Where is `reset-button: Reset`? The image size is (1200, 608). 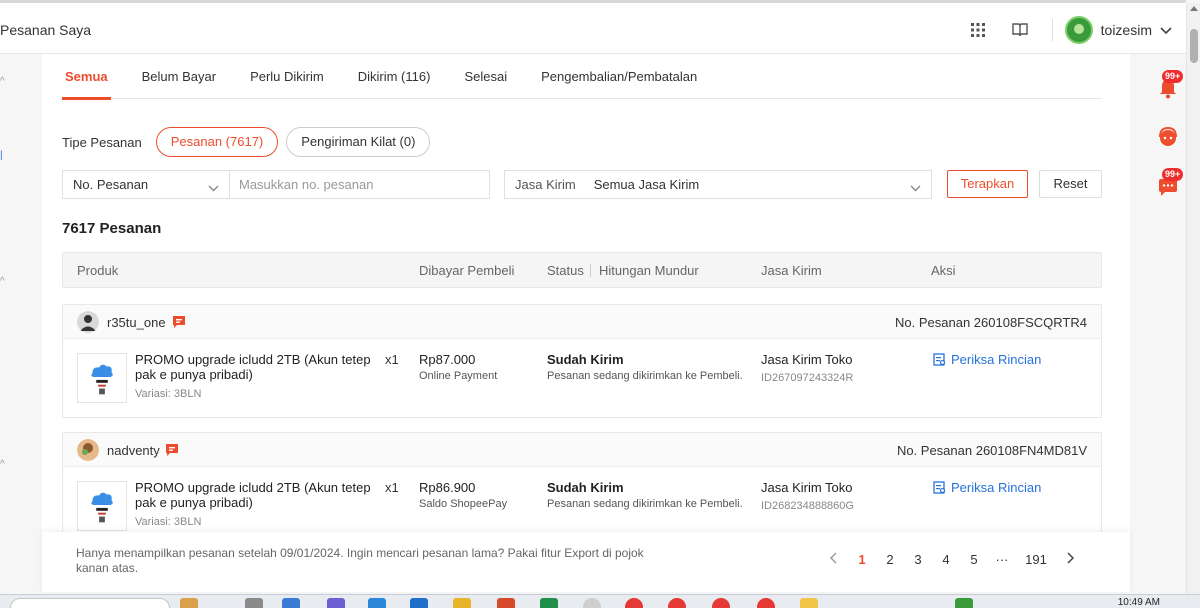
reset-button: Reset is located at coordinates (1070, 184).